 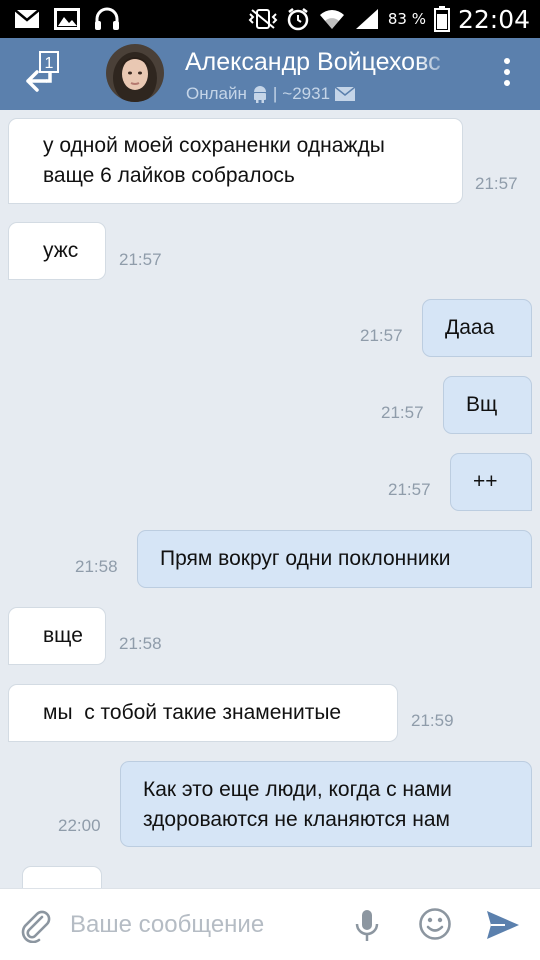 What do you see at coordinates (107, 18) in the screenshot?
I see `headphones-icon` at bounding box center [107, 18].